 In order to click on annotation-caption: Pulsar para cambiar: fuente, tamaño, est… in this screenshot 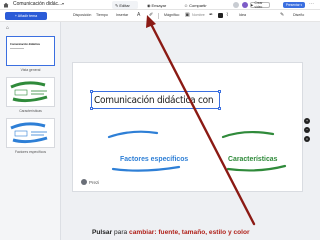, I will do `click(171, 232)`.